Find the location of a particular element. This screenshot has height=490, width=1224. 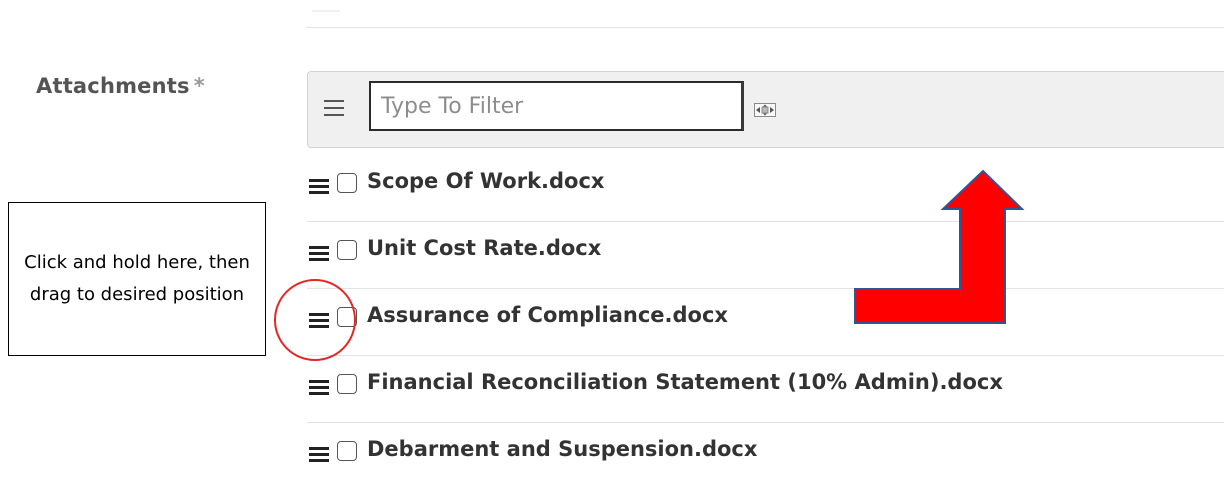

required-marker: * is located at coordinates (199, 86).